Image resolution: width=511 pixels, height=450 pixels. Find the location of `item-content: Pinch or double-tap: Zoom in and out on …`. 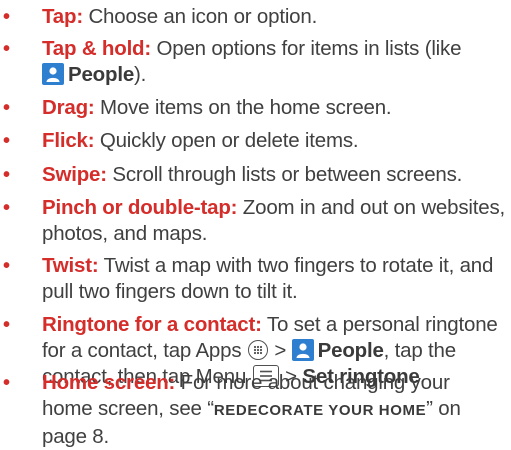

item-content: Pinch or double-tap: Zoom in and out on … is located at coordinates (273, 221).